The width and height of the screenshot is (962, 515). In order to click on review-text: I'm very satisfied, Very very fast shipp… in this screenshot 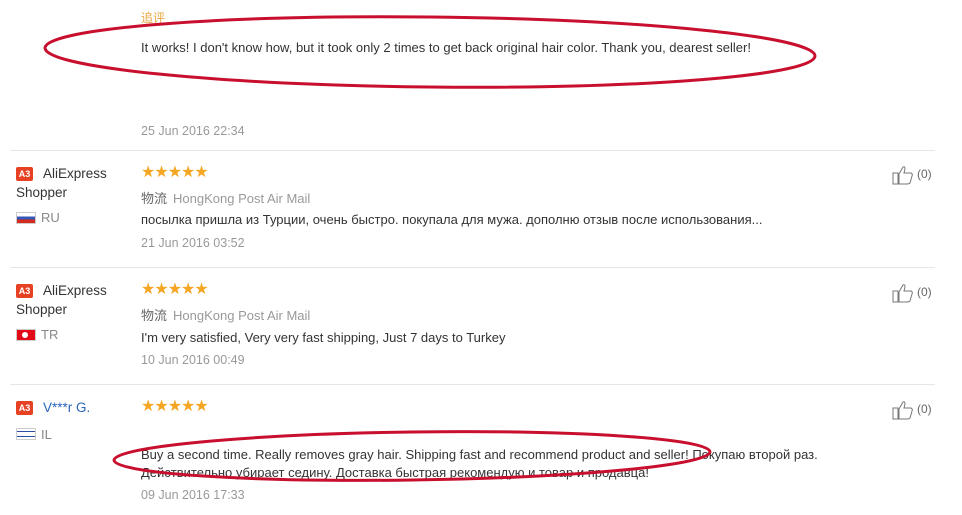, I will do `click(323, 337)`.